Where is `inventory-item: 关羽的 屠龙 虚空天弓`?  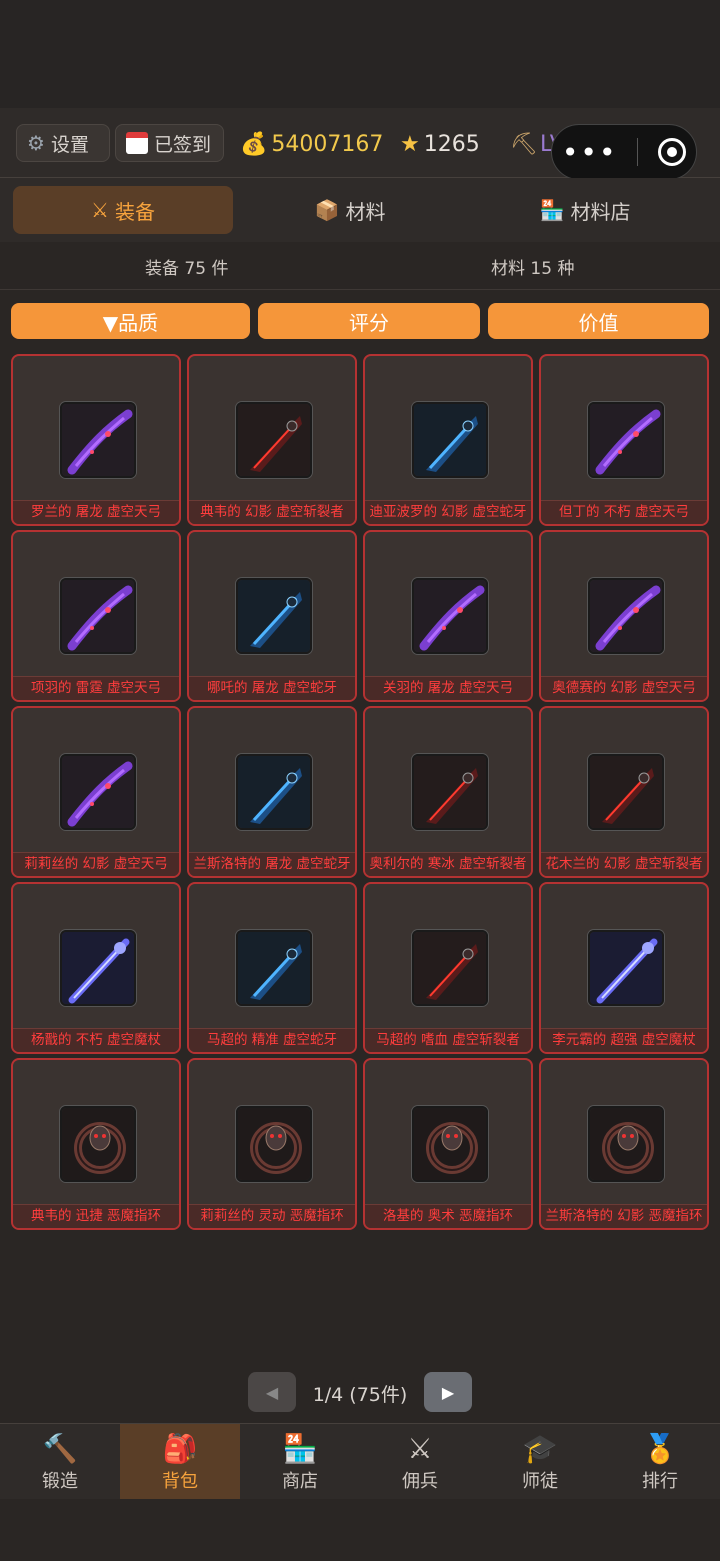
inventory-item: 关羽的 屠龙 虚空天弓 is located at coordinates (448, 616).